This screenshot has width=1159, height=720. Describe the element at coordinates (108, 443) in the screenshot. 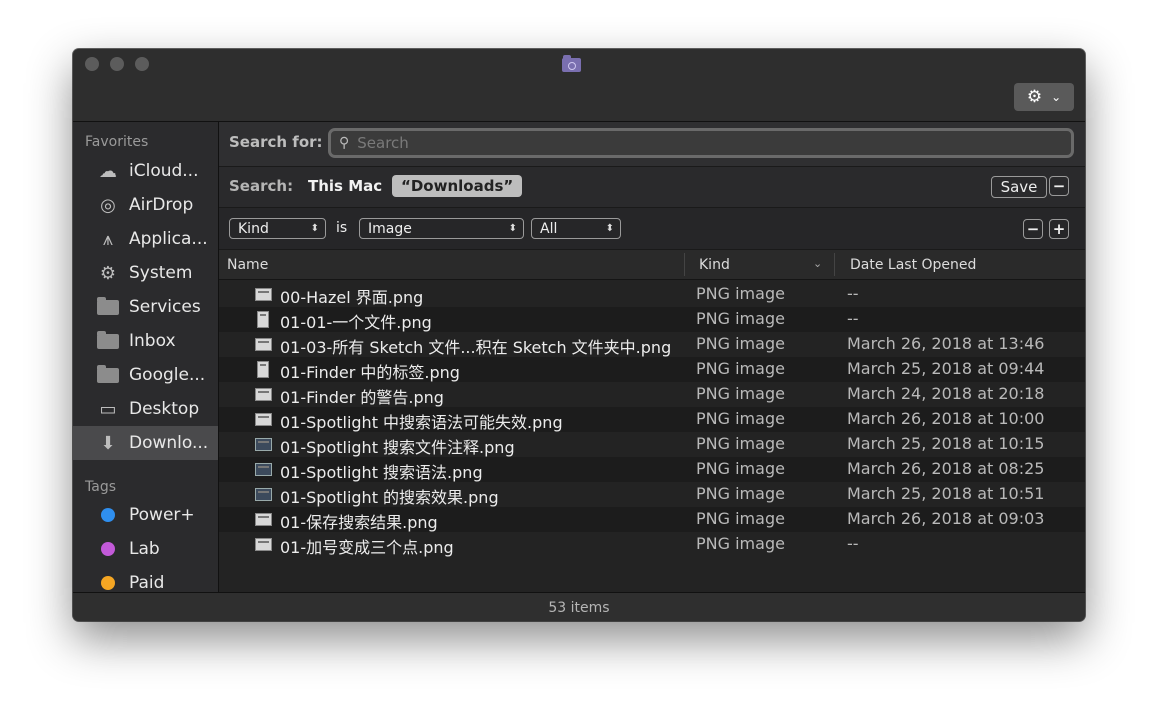

I see `downloads-icon: ⬇` at that location.